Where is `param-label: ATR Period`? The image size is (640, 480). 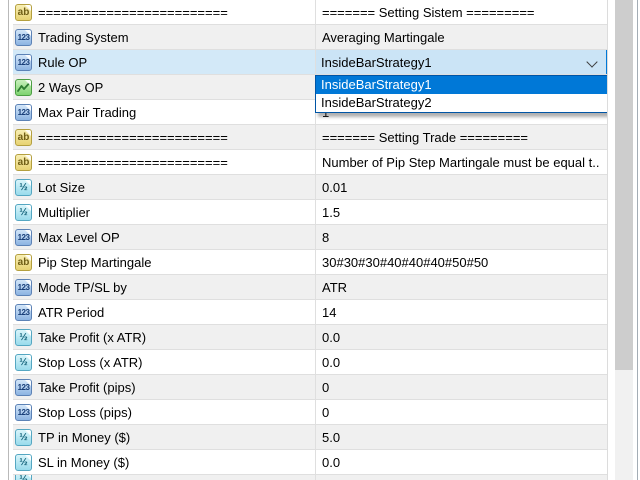 param-label: ATR Period is located at coordinates (71, 312).